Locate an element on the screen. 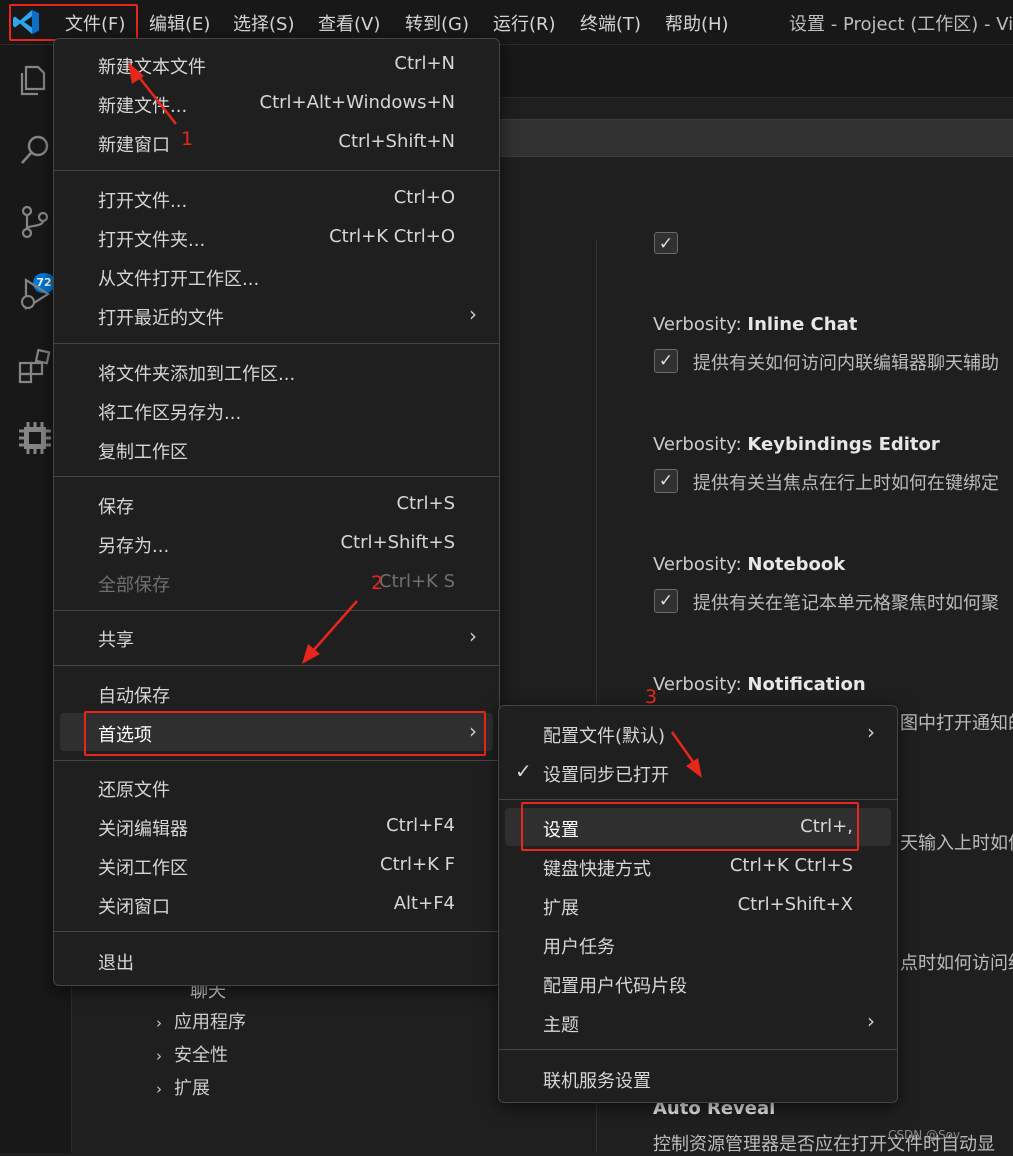 The image size is (1013, 1156). setting-title: Verbosity: Notification is located at coordinates (759, 684).